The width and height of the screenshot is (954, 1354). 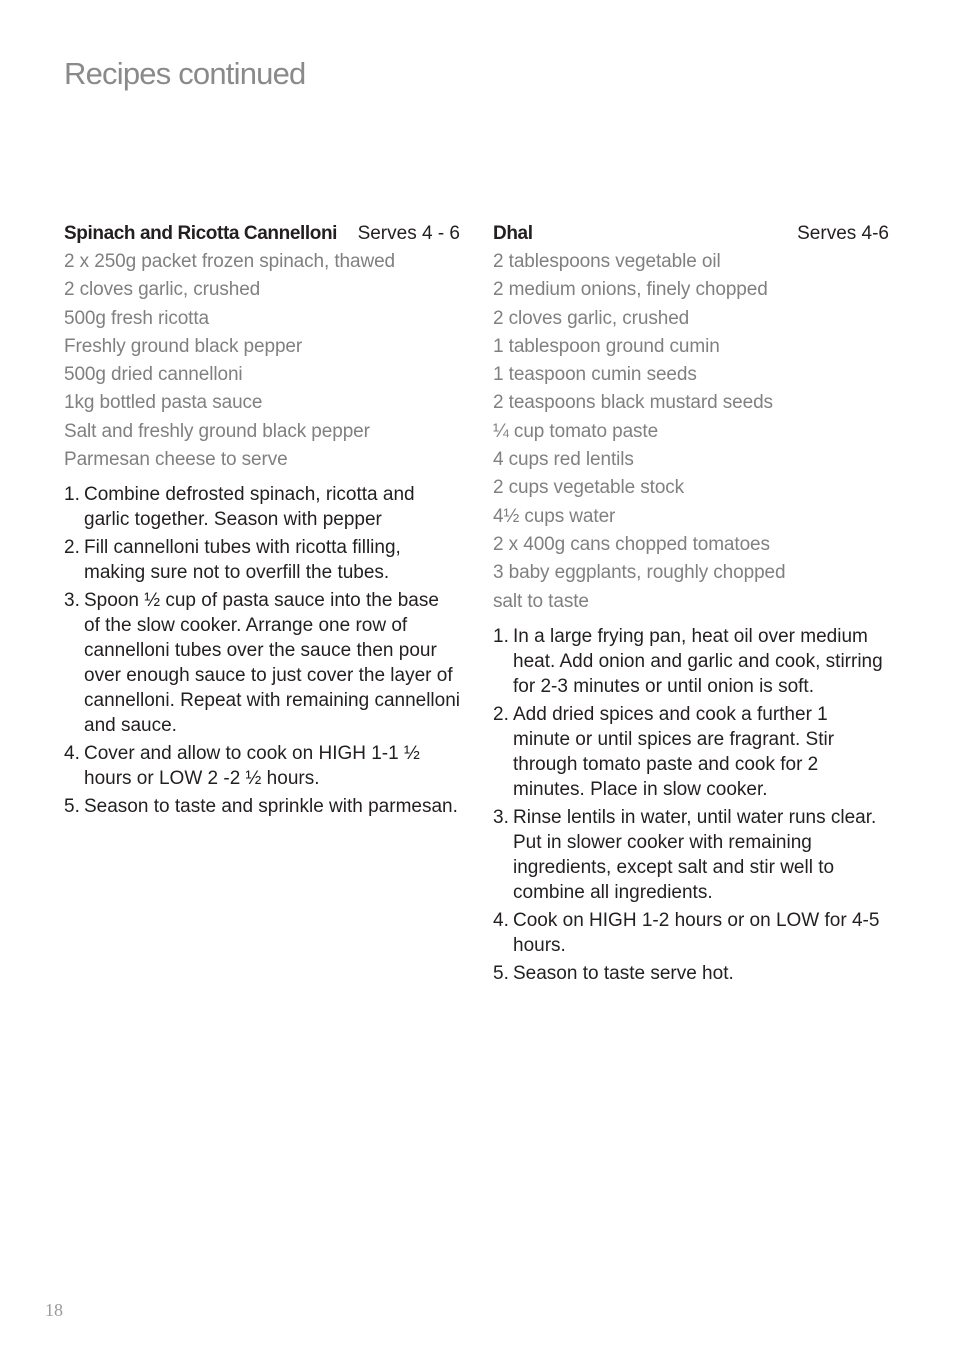 What do you see at coordinates (54, 1310) in the screenshot?
I see `page-number: 18` at bounding box center [54, 1310].